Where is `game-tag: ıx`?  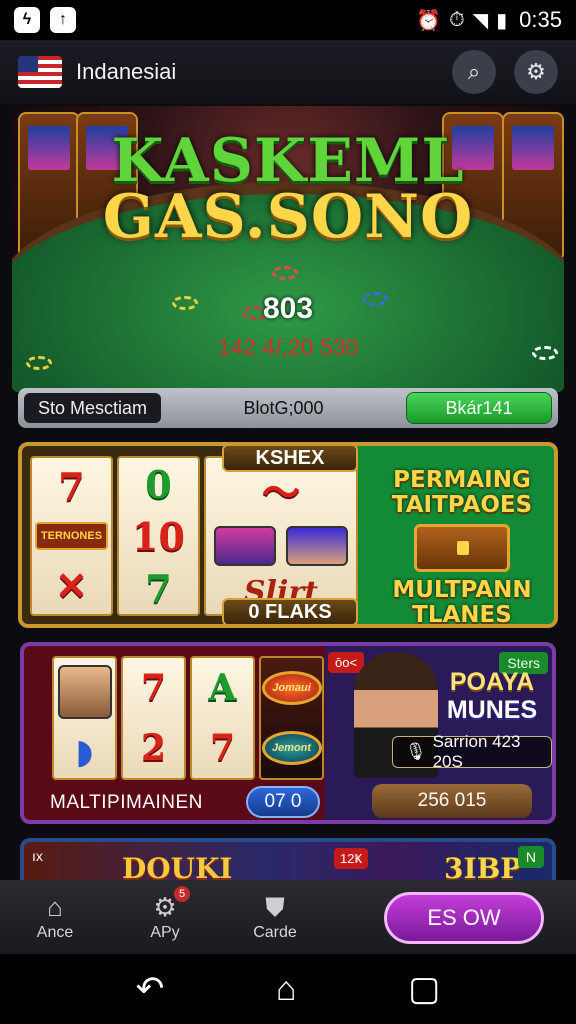
game-tag: ıx is located at coordinates (37, 856).